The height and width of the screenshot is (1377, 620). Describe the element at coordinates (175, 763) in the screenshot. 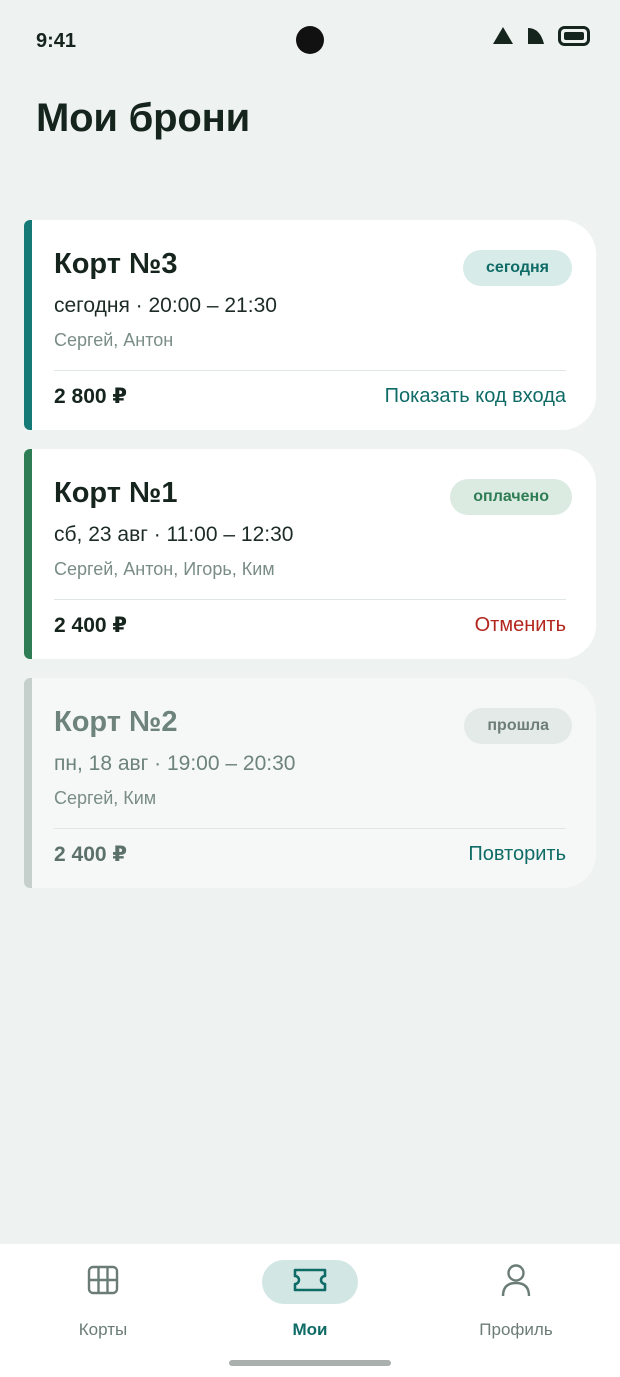

I see `booking-time: пн, 18 авг · 19:00 – 20:30` at that location.